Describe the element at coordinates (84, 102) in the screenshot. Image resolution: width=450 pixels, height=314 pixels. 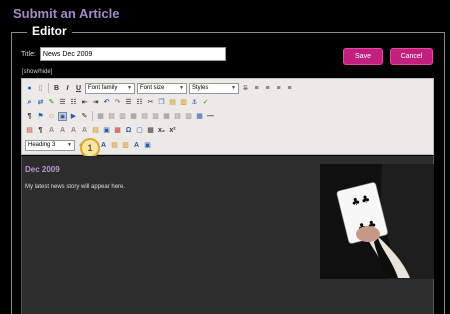
I see `outdent-icon: ⇤` at that location.